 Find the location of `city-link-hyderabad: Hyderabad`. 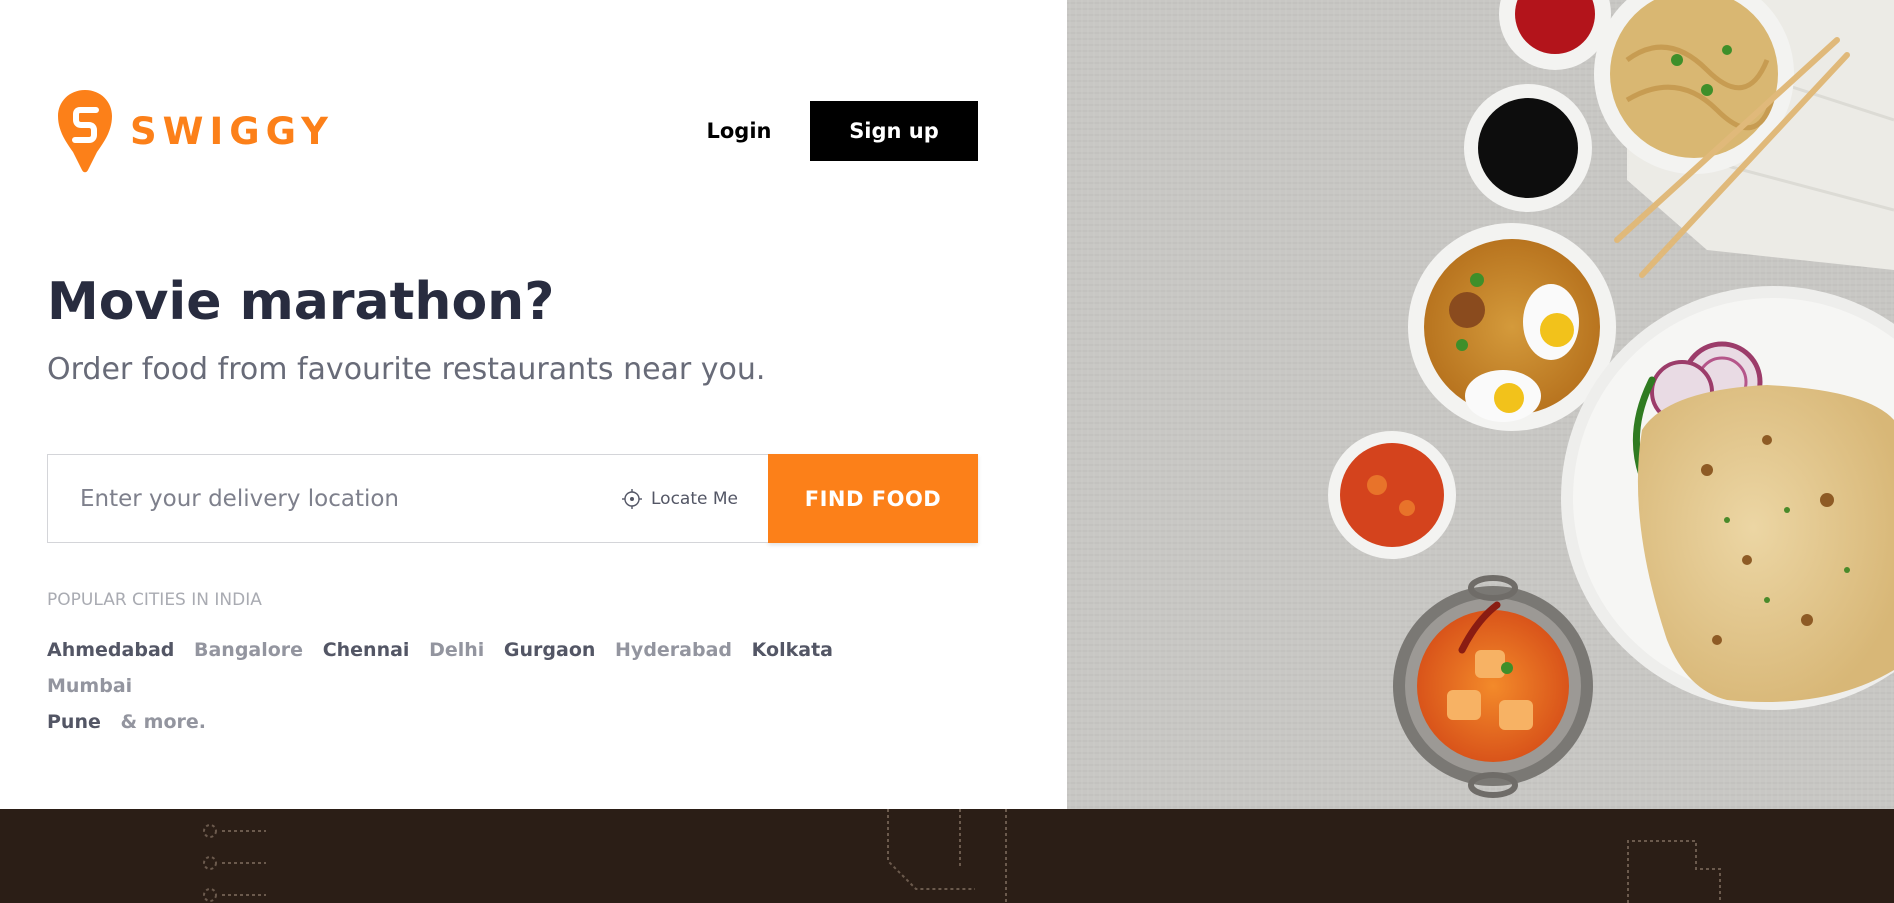

city-link-hyderabad: Hyderabad is located at coordinates (673, 650).